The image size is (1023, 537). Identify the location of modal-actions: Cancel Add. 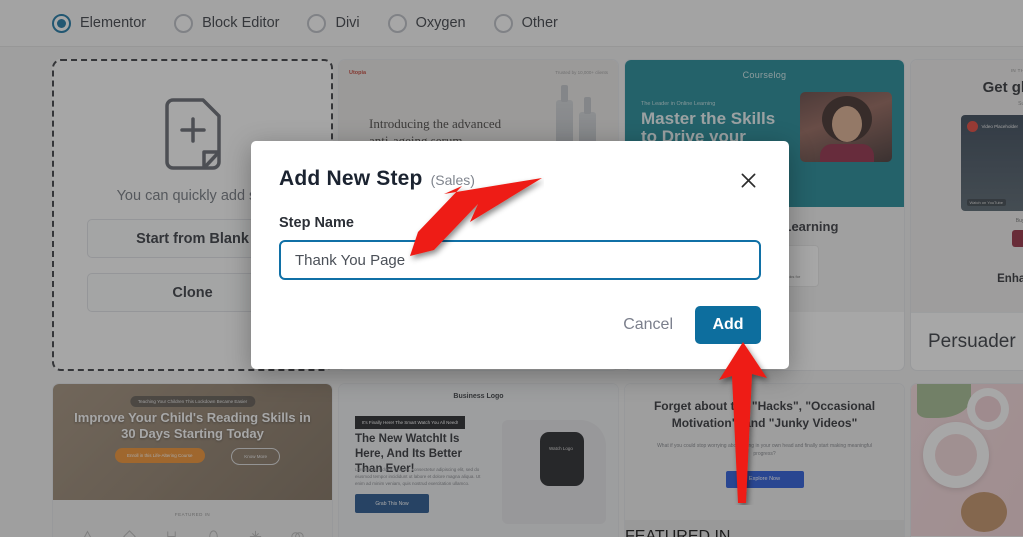
(520, 325).